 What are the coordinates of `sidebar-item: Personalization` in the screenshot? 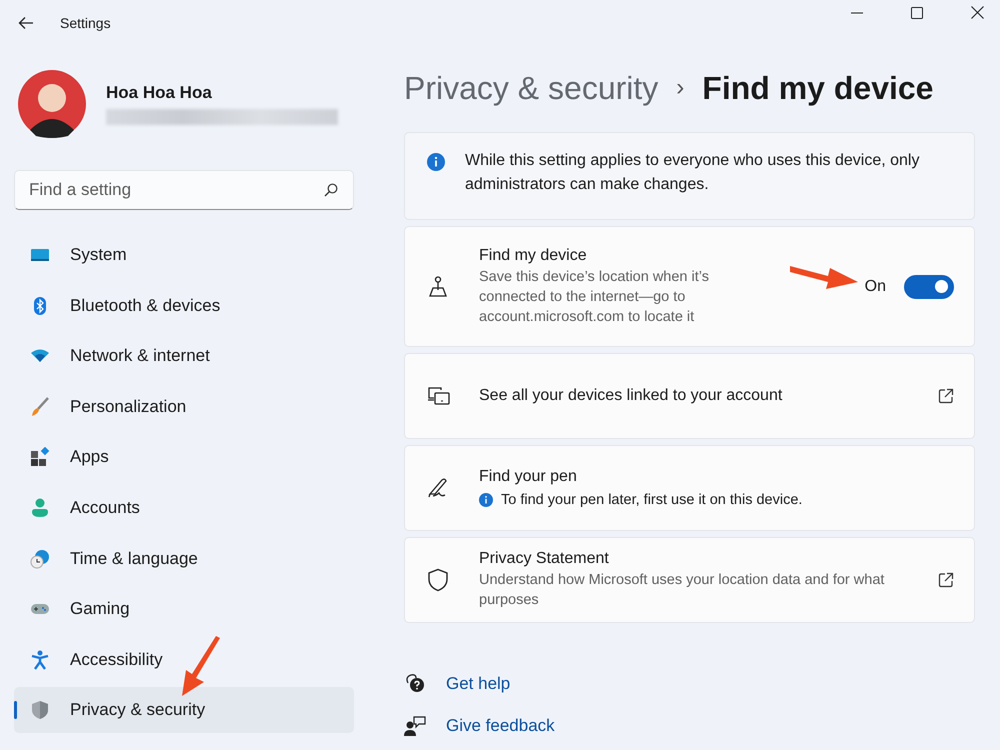 It's located at (184, 407).